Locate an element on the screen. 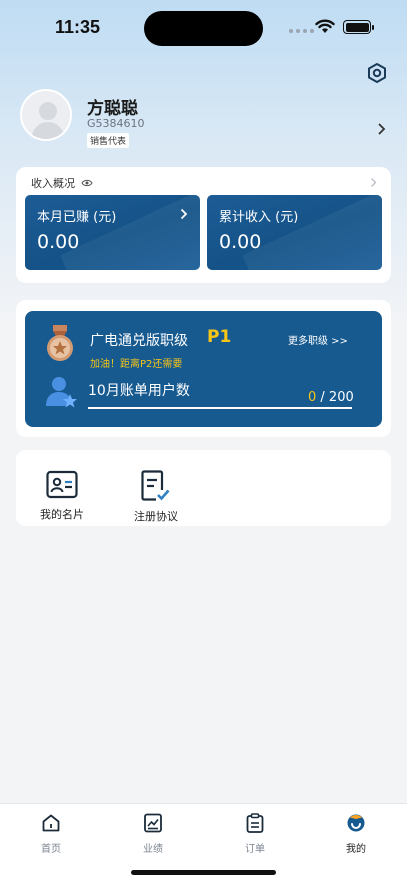  eye-icon is located at coordinates (87, 183).